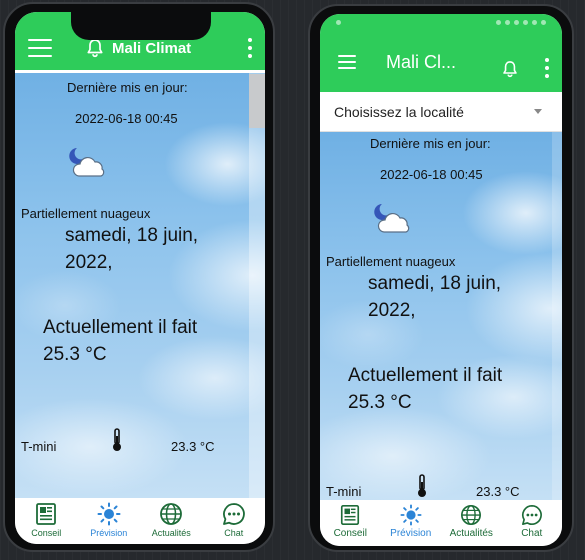 This screenshot has height=560, width=585. Describe the element at coordinates (441, 23) in the screenshot. I see `status-bar` at that location.